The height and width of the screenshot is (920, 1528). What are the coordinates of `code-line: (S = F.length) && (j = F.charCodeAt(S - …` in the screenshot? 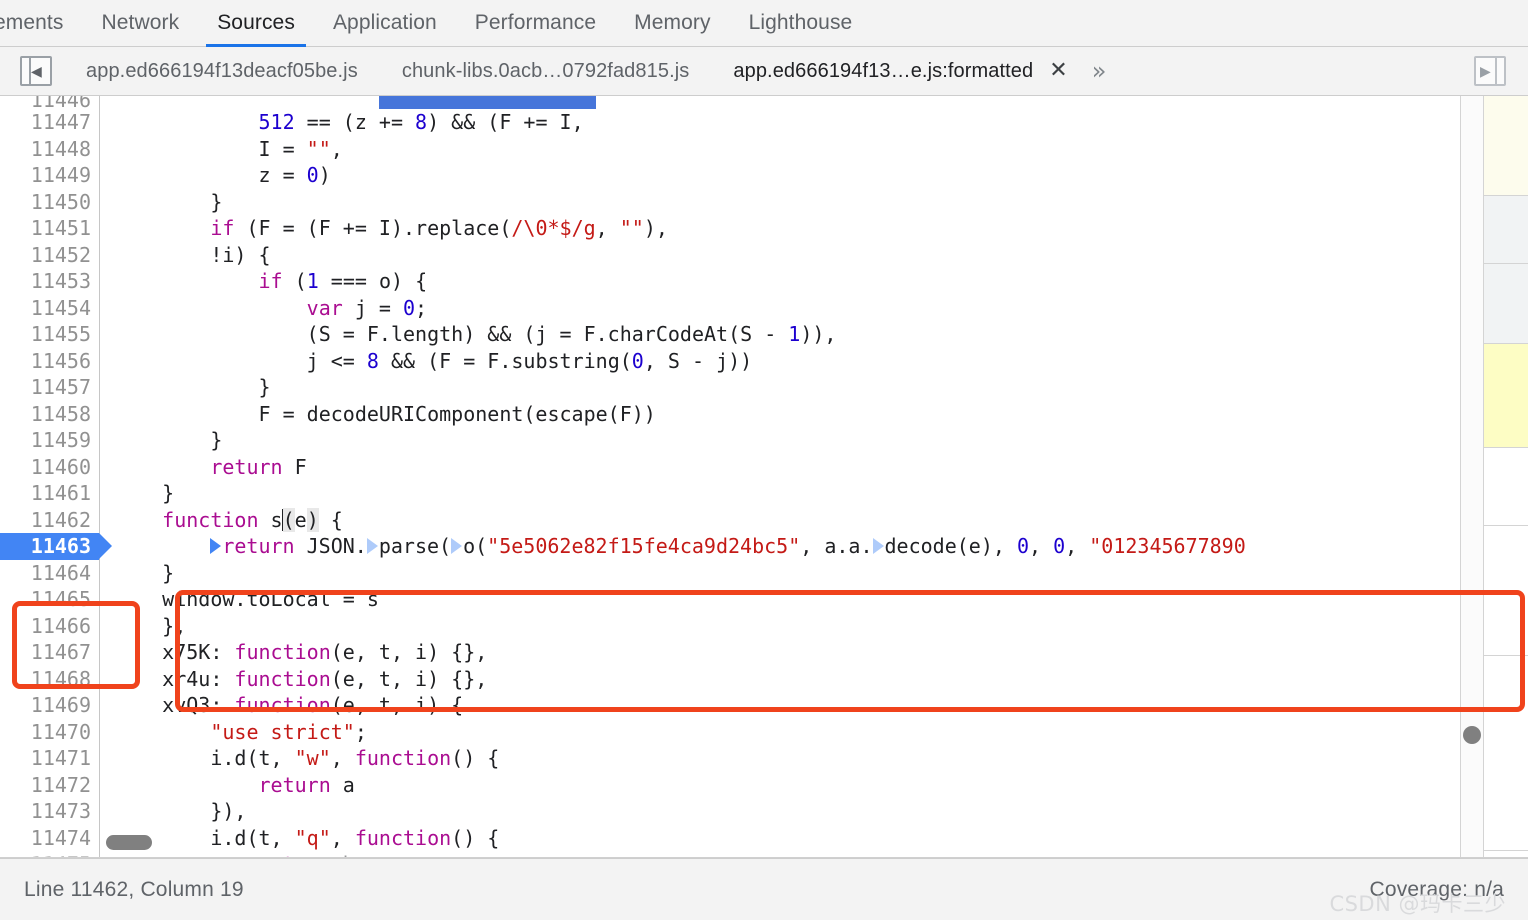 It's located at (814, 334).